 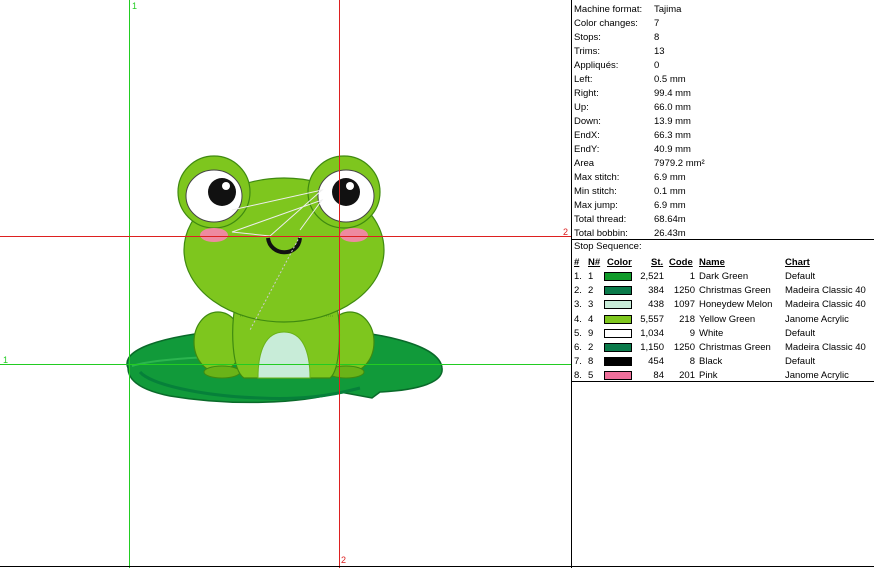 What do you see at coordinates (583, 79) in the screenshot?
I see `stat-label: Left:` at bounding box center [583, 79].